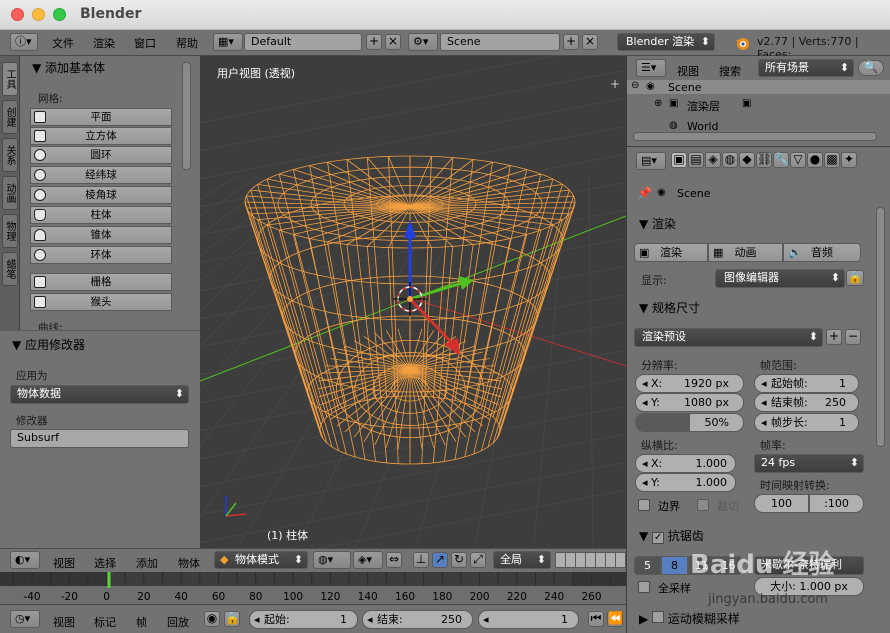  What do you see at coordinates (99, 394) in the screenshot?
I see `apply-as-select: 物体数据 ⬍` at bounding box center [99, 394].